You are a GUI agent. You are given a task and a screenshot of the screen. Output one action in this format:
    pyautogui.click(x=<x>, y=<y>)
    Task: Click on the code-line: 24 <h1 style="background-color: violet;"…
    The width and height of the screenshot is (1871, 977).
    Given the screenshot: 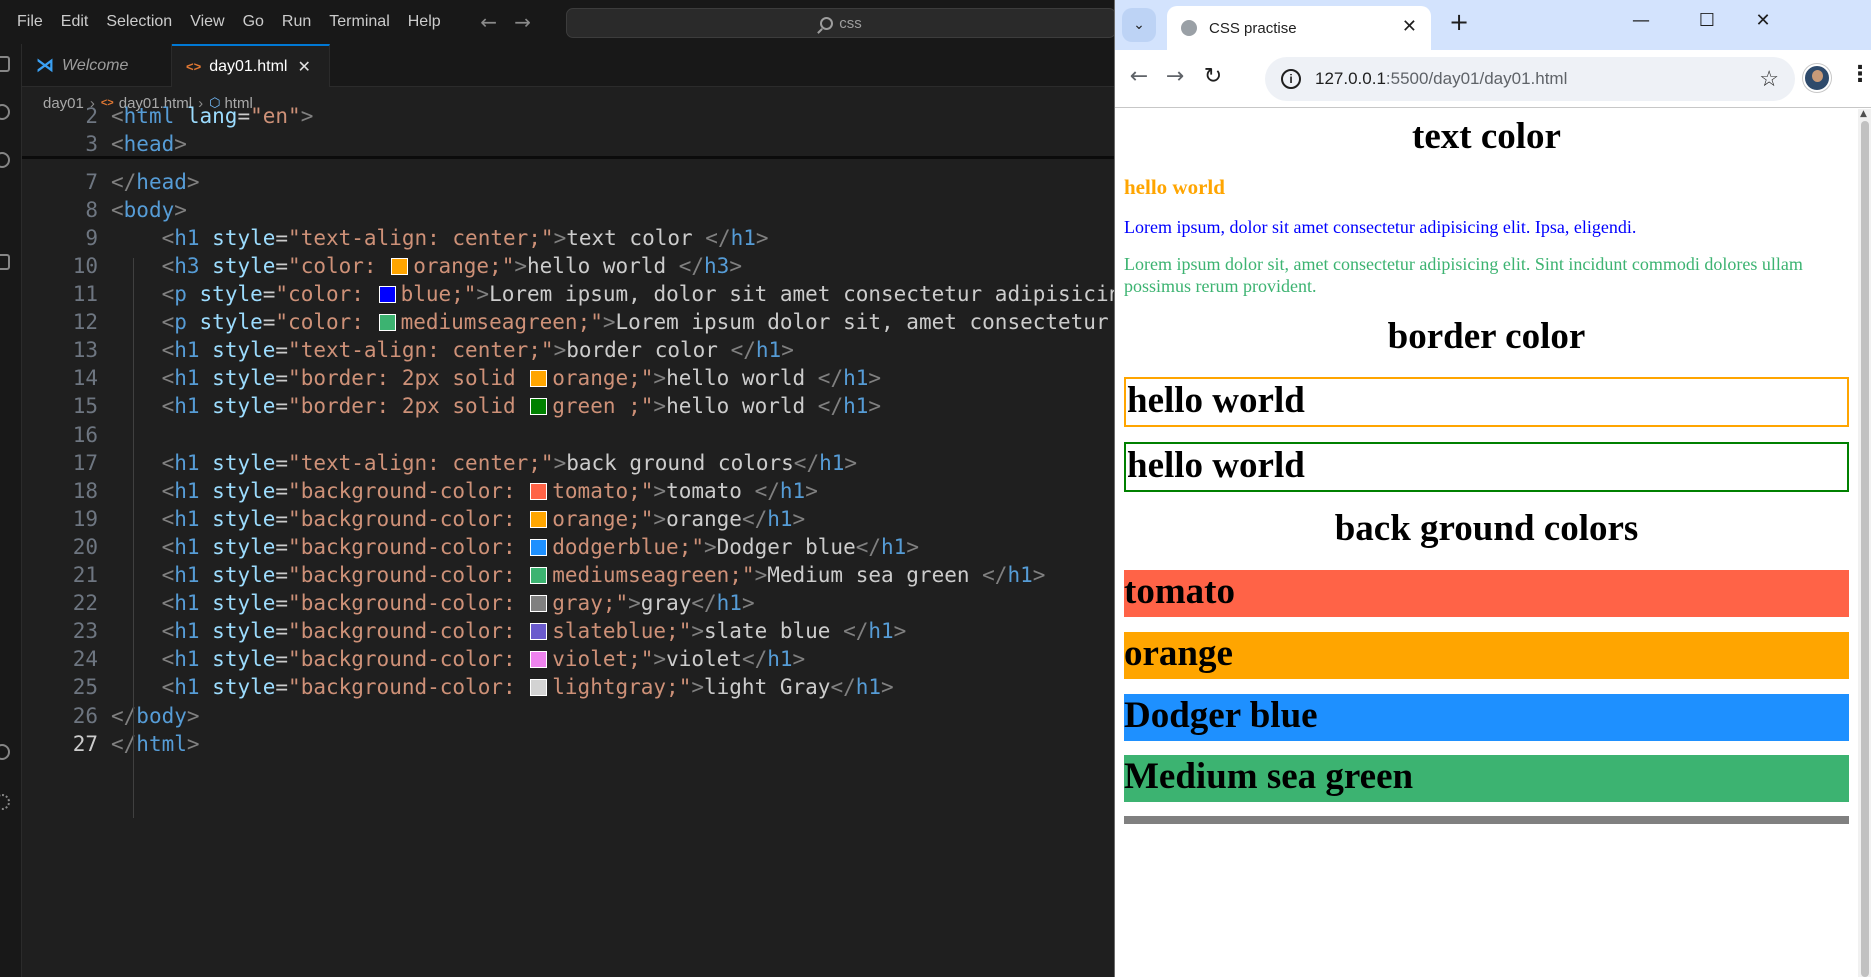 What is the action you would take?
    pyautogui.click(x=568, y=659)
    